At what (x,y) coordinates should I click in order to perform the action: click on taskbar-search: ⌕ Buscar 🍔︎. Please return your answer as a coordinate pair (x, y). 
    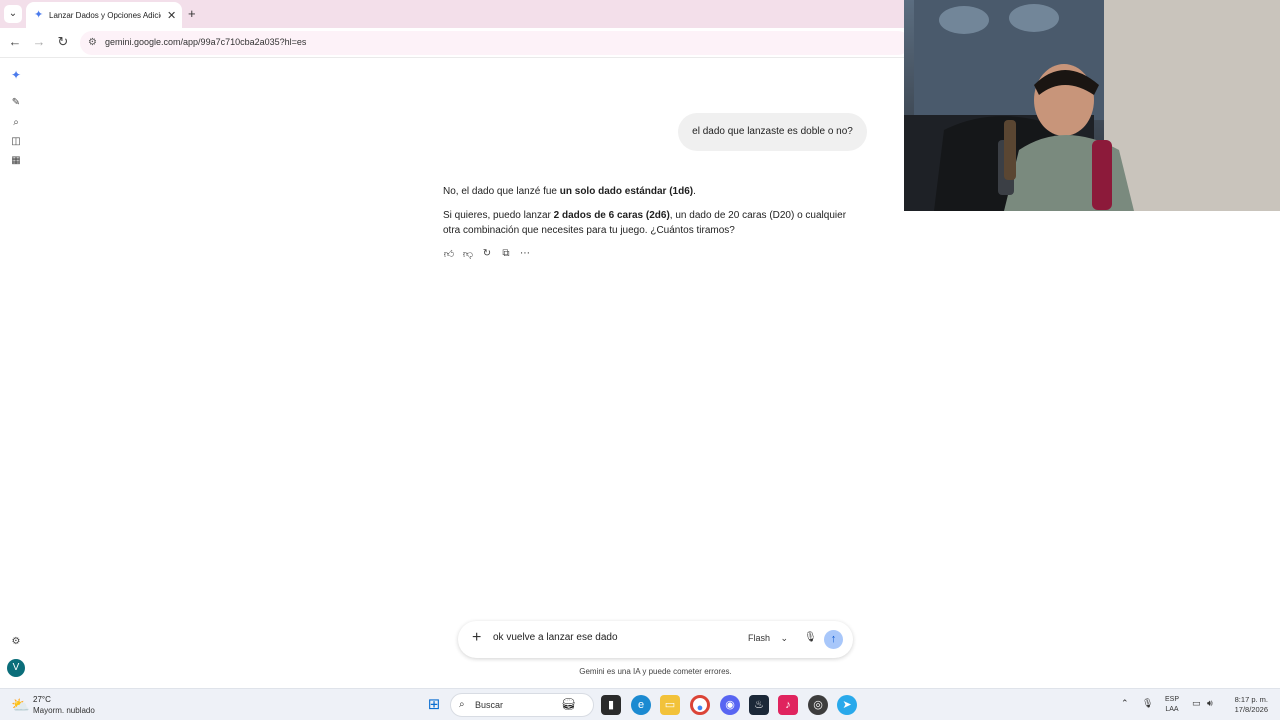
    Looking at the image, I should click on (522, 705).